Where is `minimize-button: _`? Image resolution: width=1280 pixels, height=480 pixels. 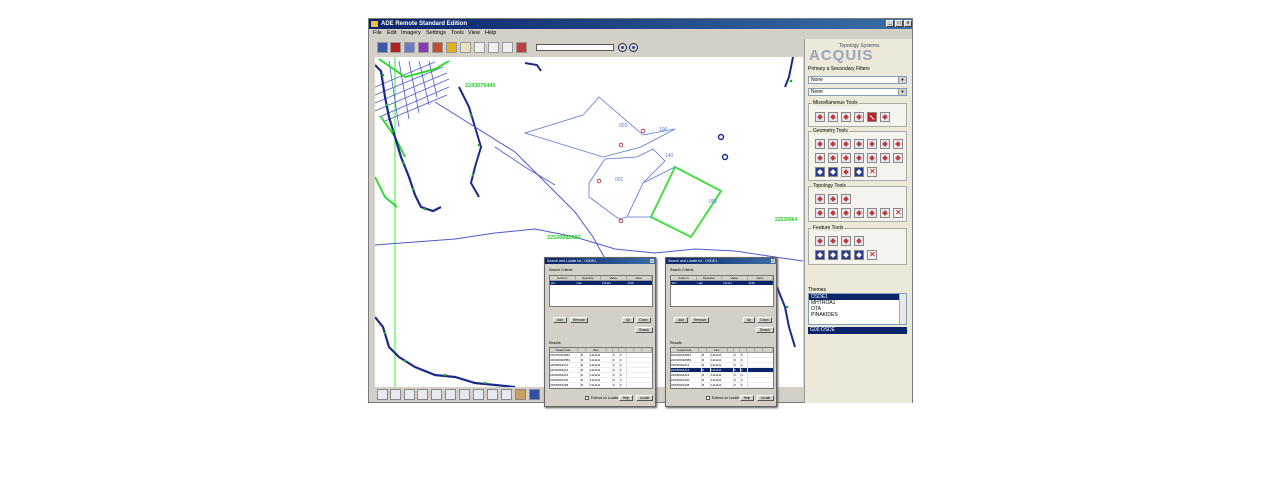
minimize-button: _ is located at coordinates (890, 23).